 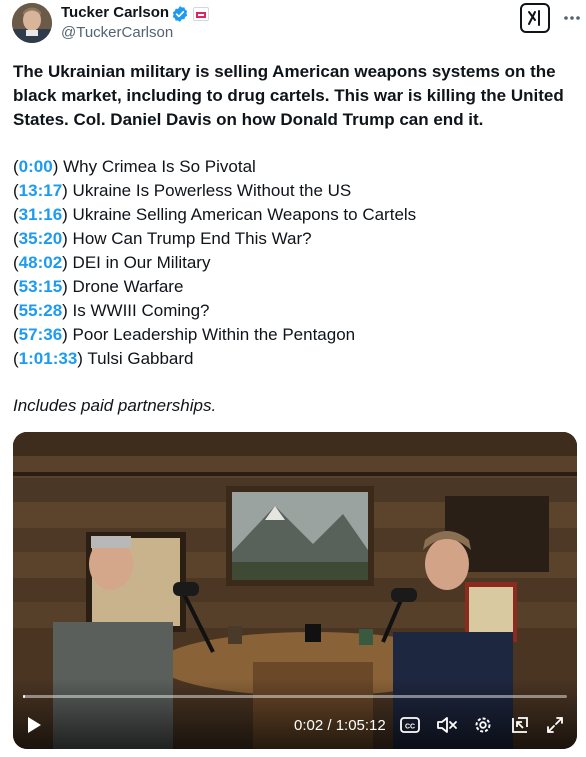 I want to click on chapter-item: (53:15) Drone Warfare, so click(x=98, y=286).